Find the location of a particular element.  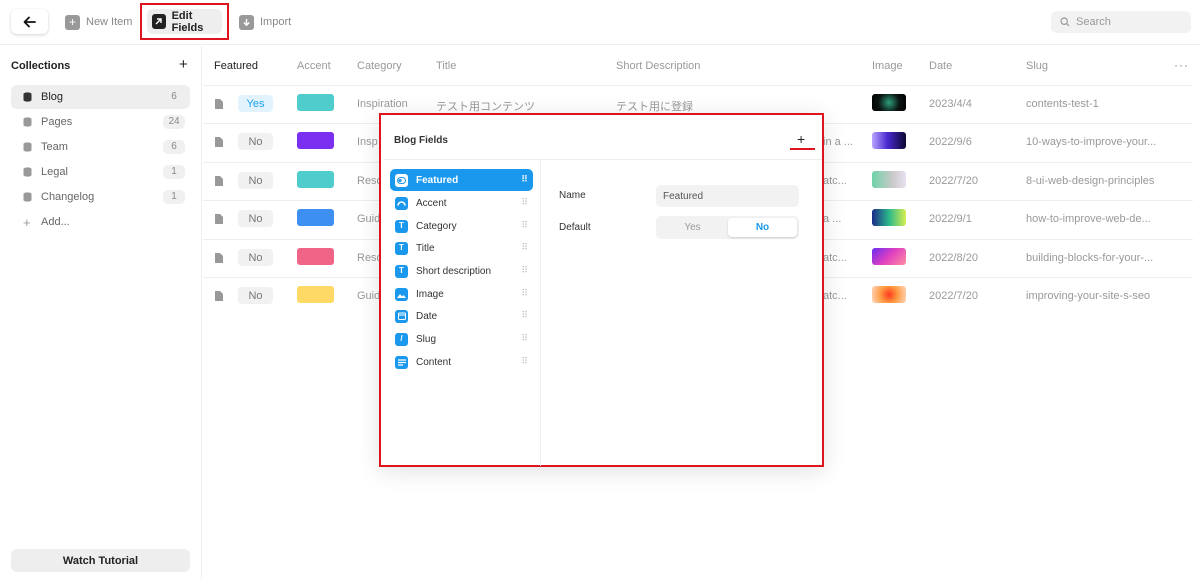

import-label: Import is located at coordinates (276, 22).